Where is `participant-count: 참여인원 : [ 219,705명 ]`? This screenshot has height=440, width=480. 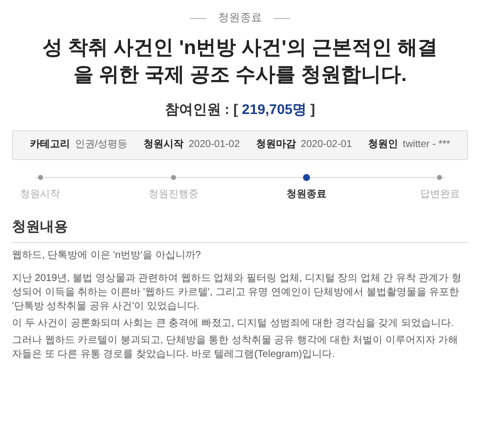
participant-count: 참여인원 : [ 219,705명 ] is located at coordinates (240, 109).